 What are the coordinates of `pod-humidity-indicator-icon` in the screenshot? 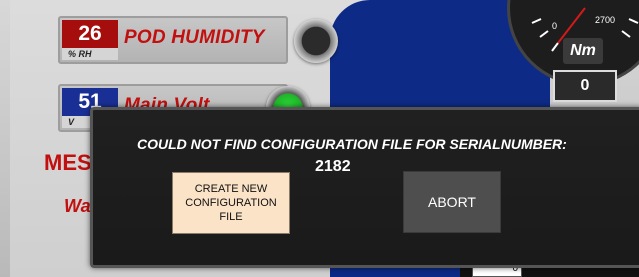 It's located at (316, 41).